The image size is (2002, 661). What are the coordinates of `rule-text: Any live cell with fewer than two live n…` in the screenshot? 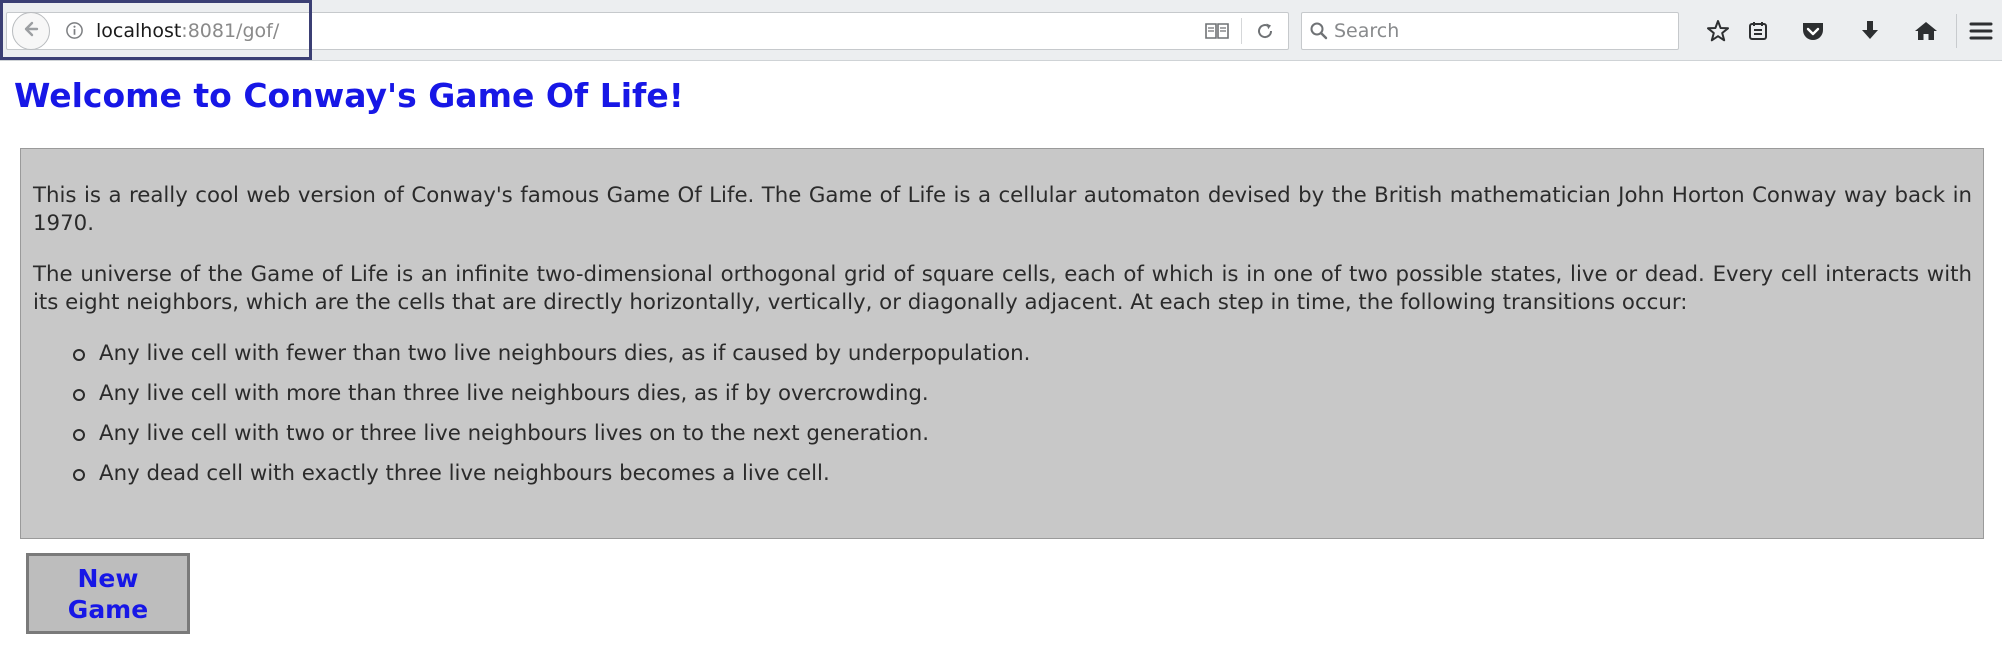 It's located at (565, 353).